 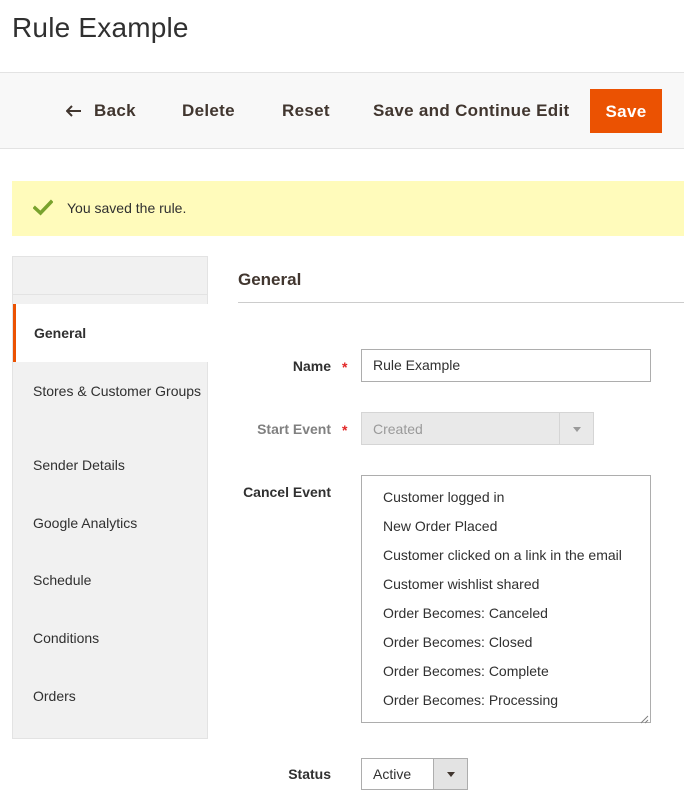 I want to click on cancel-event-option: Customer wishlist shared, so click(x=461, y=584).